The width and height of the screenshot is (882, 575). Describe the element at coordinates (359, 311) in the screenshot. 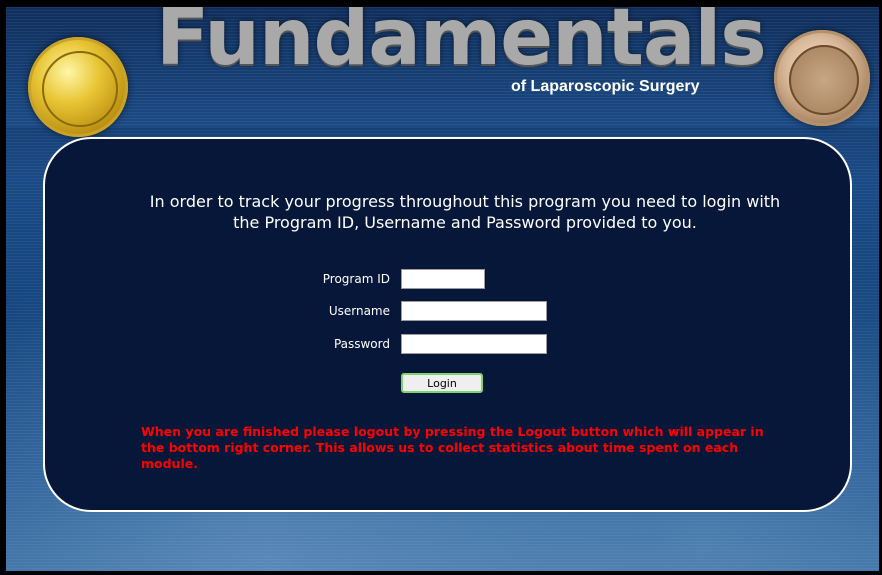

I see `username-label: Username` at that location.